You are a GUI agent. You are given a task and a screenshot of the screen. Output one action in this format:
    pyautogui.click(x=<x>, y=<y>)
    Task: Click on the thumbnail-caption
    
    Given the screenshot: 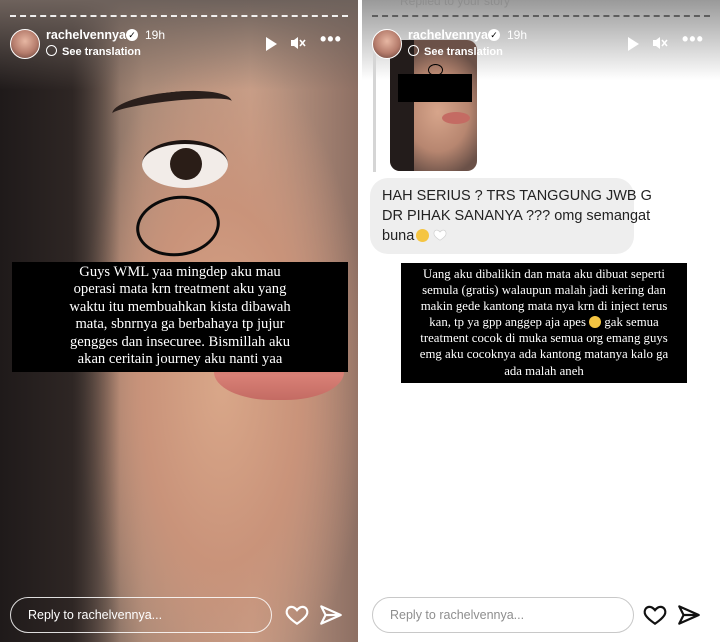 What is the action you would take?
    pyautogui.click(x=435, y=88)
    